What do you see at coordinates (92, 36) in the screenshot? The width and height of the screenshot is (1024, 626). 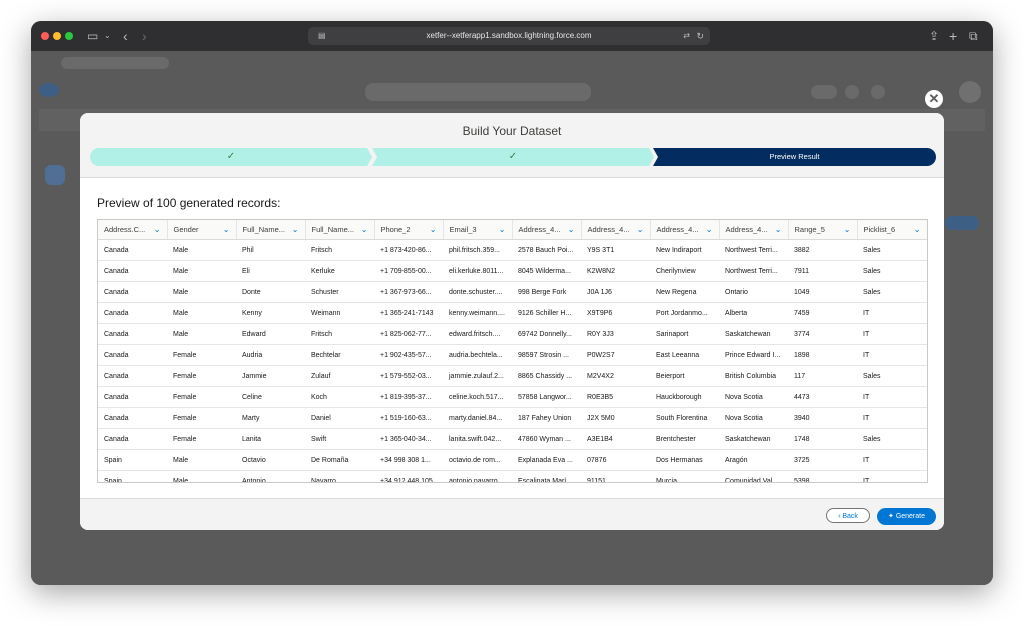 I see `sidebar-toggle-icon: ▭` at bounding box center [92, 36].